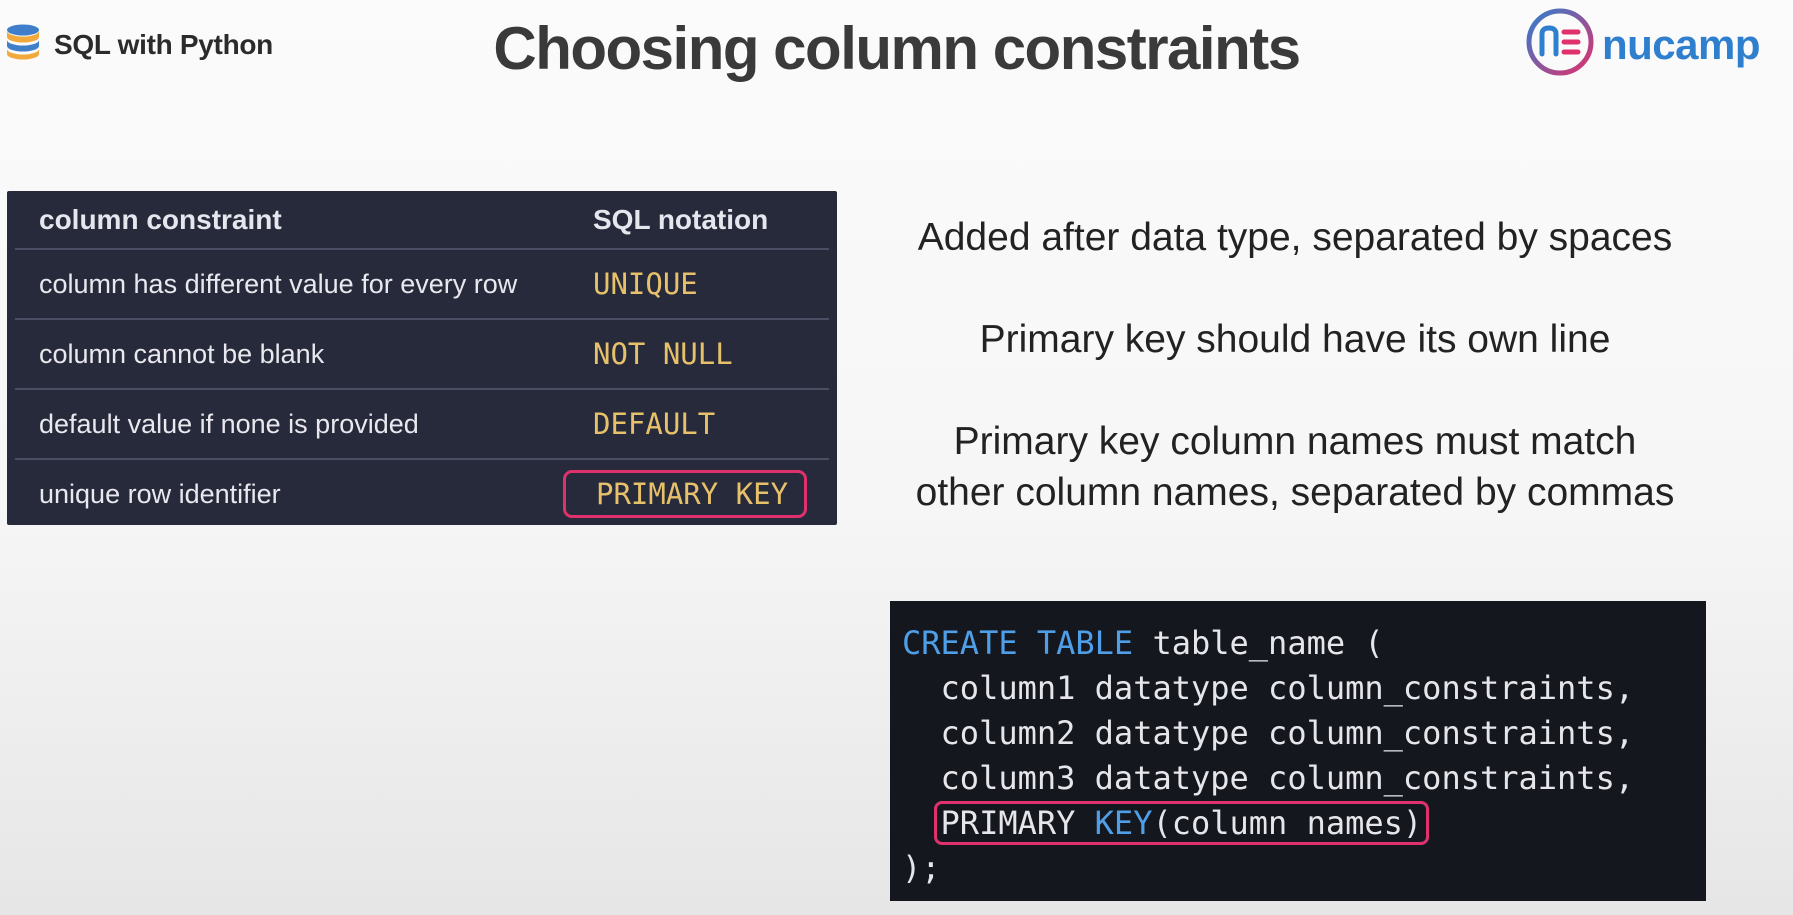 The image size is (1793, 915). Describe the element at coordinates (1268, 733) in the screenshot. I see `code-line-column2: column2 datatype column_constraints,` at that location.